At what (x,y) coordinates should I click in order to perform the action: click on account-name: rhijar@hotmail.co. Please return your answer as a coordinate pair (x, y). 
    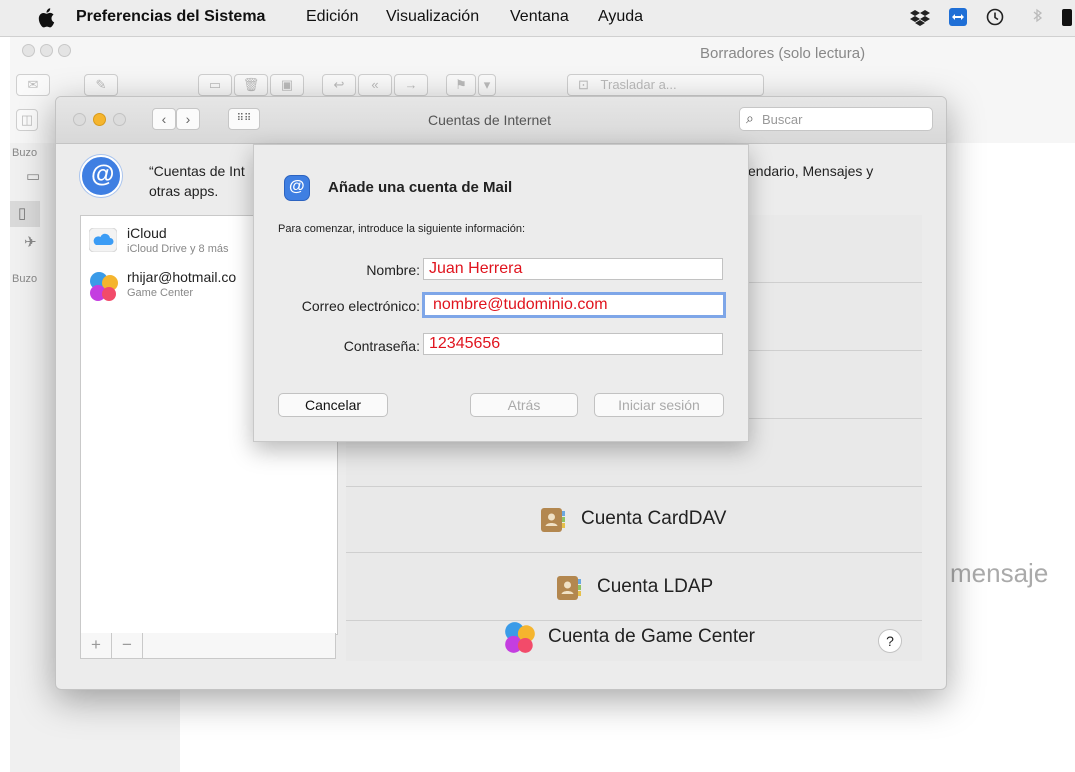
    Looking at the image, I should click on (182, 277).